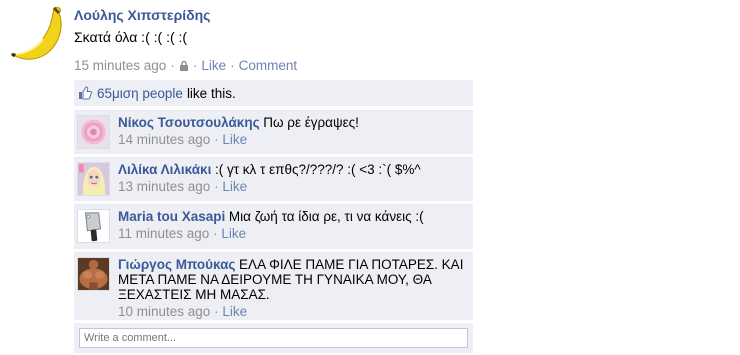 Image resolution: width=740 pixels, height=355 pixels. I want to click on commenter-name: Maria tou Xasapi, so click(171, 216).